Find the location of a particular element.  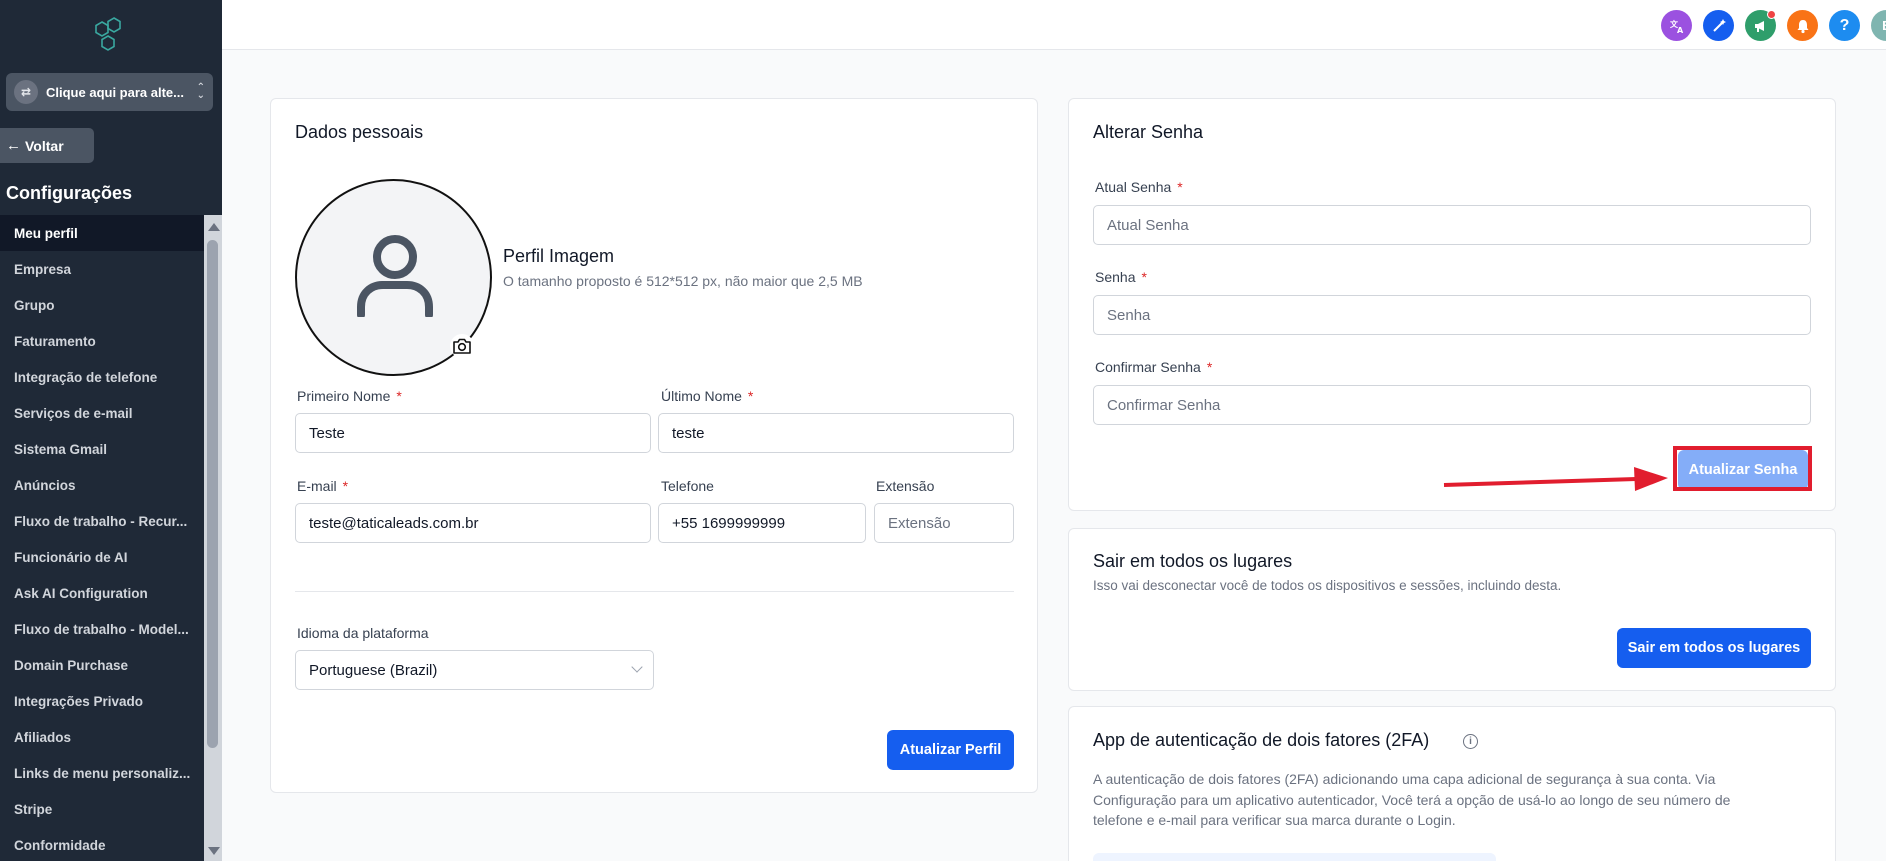

last-name-field: teste is located at coordinates (836, 433).